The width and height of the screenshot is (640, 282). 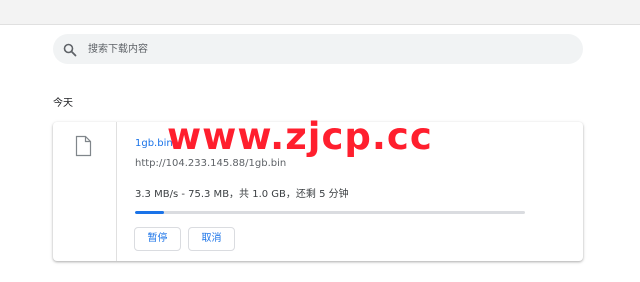 I want to click on file-icon-column, so click(x=85, y=191).